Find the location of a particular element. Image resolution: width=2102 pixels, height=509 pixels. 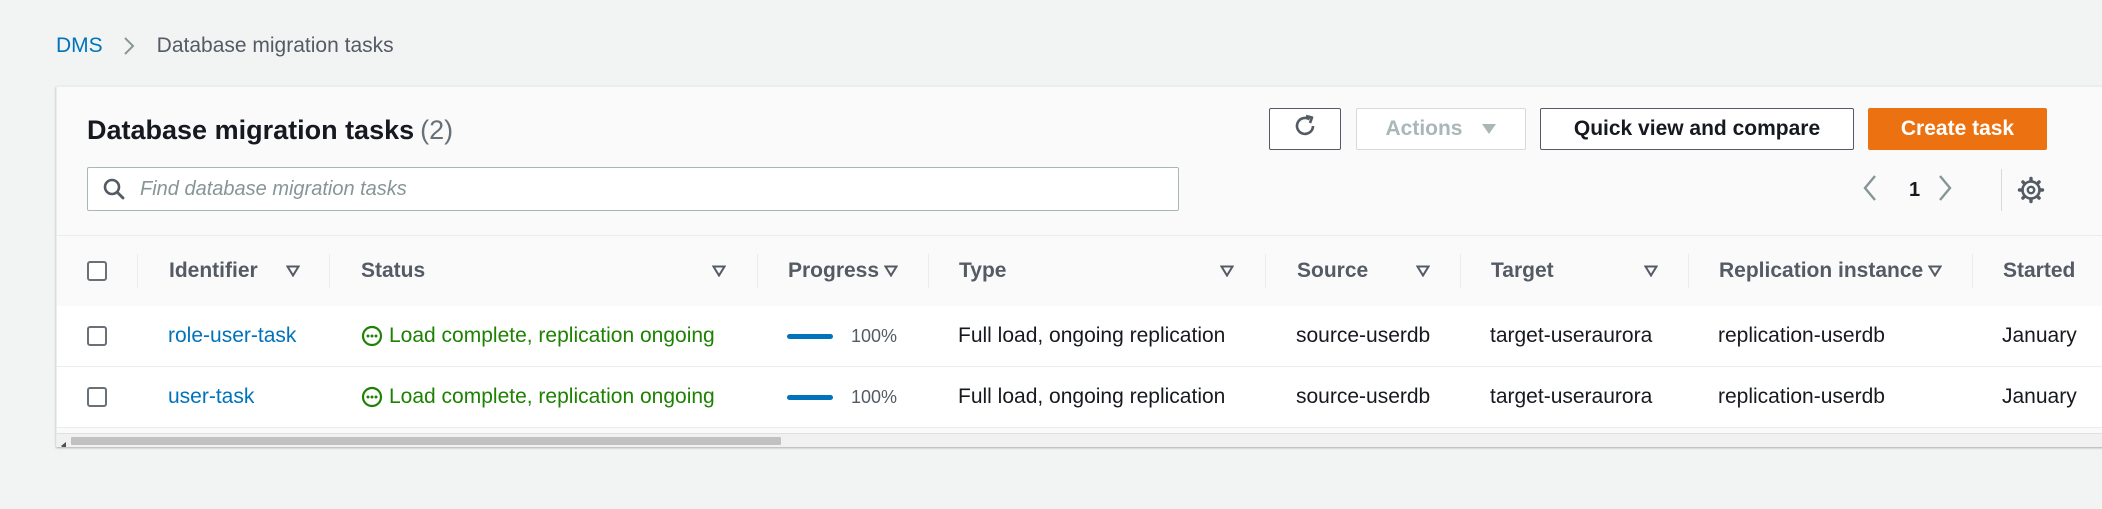

search-field is located at coordinates (633, 189).